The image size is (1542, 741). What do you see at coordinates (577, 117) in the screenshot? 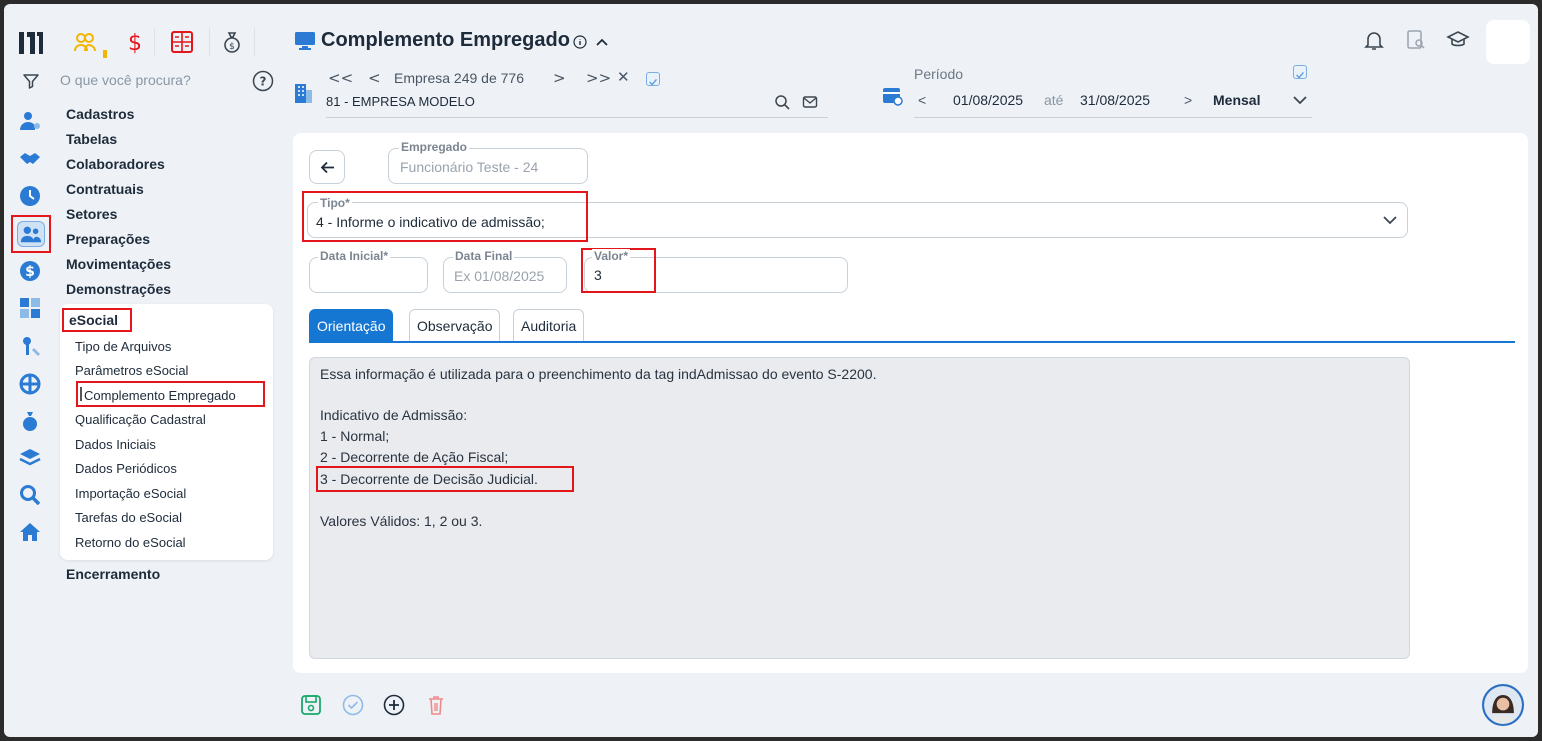
I see `empresa-underline` at bounding box center [577, 117].